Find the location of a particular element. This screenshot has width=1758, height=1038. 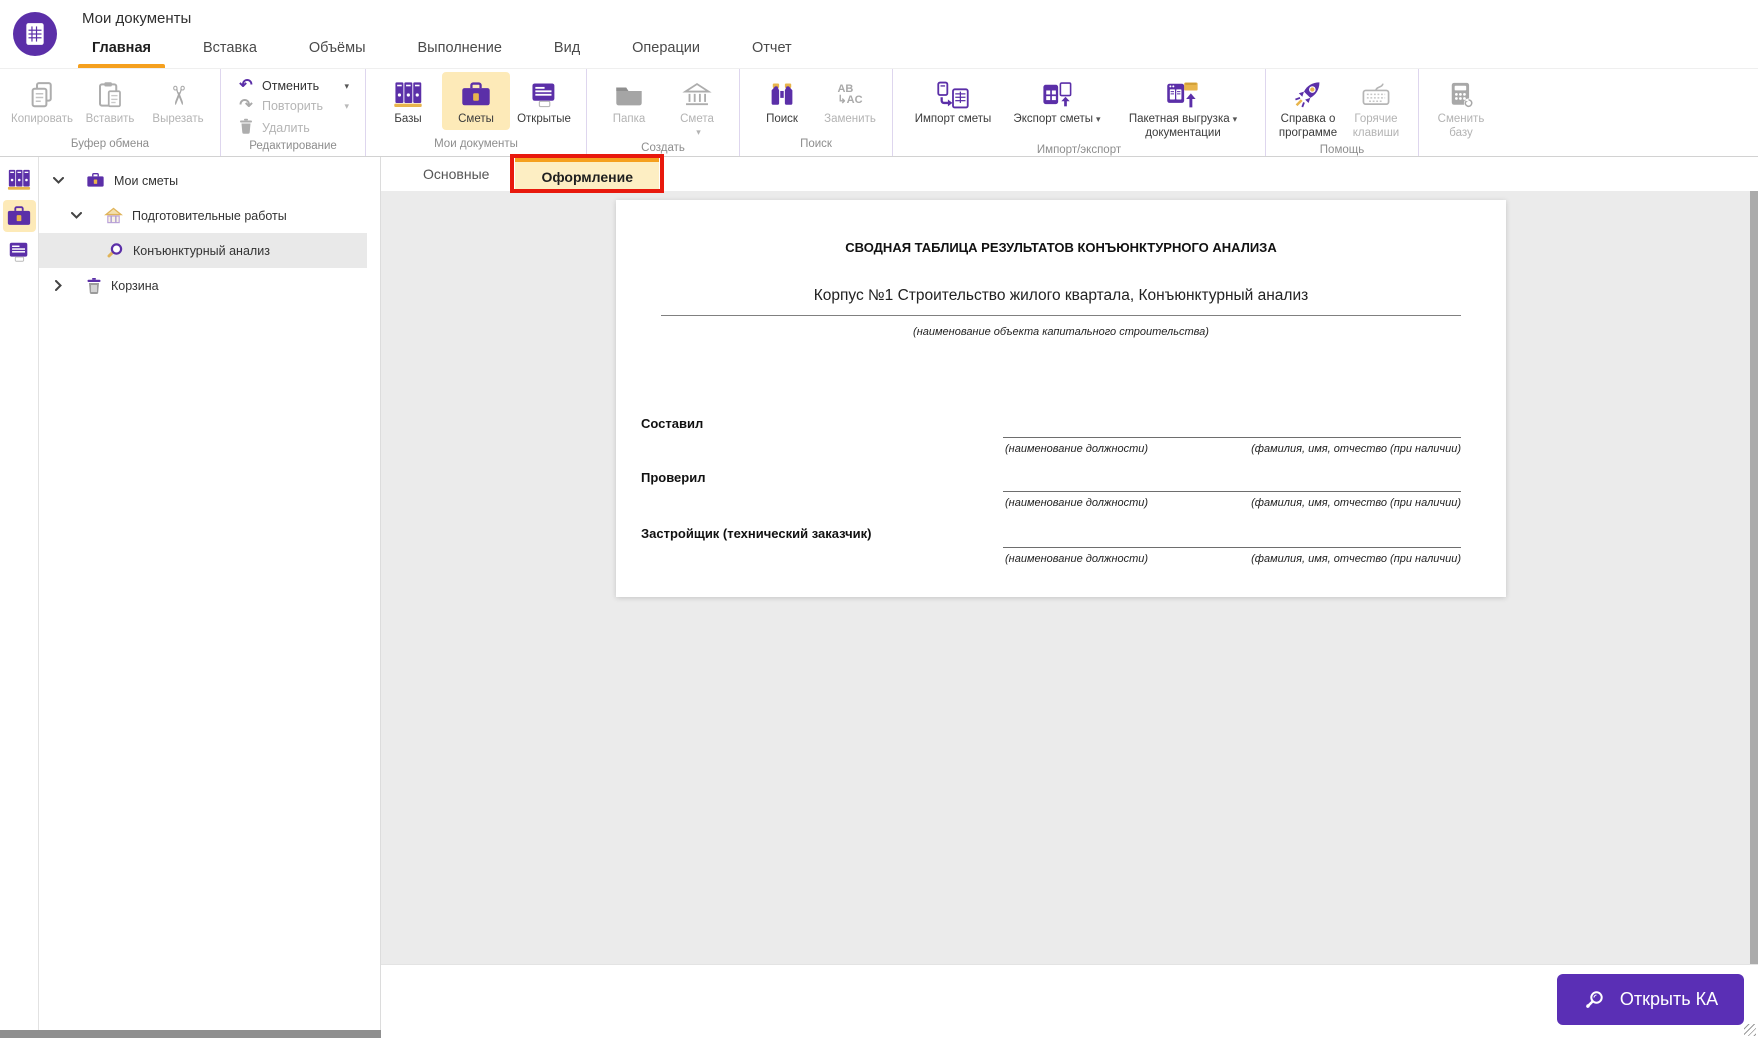

export-estimate-button: Экспорт сметы ▾ is located at coordinates (1057, 101).